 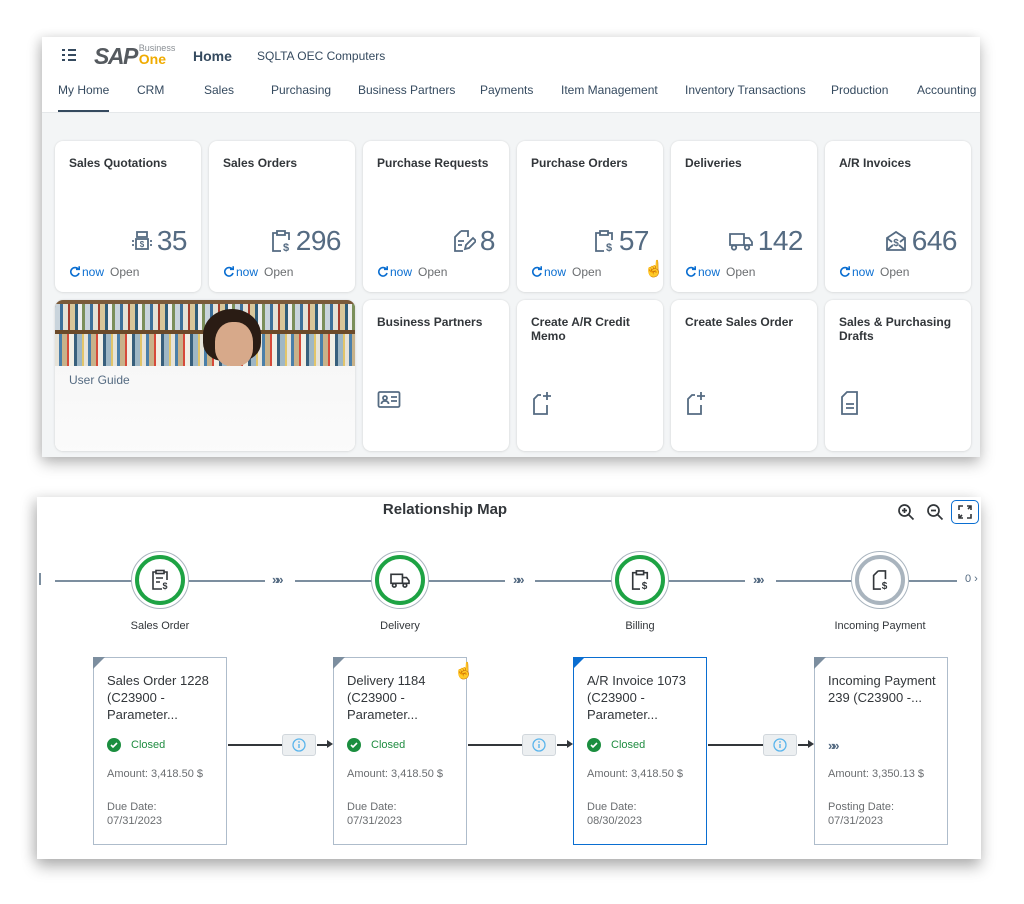 I want to click on lane-node-billing: $, so click(x=640, y=580).